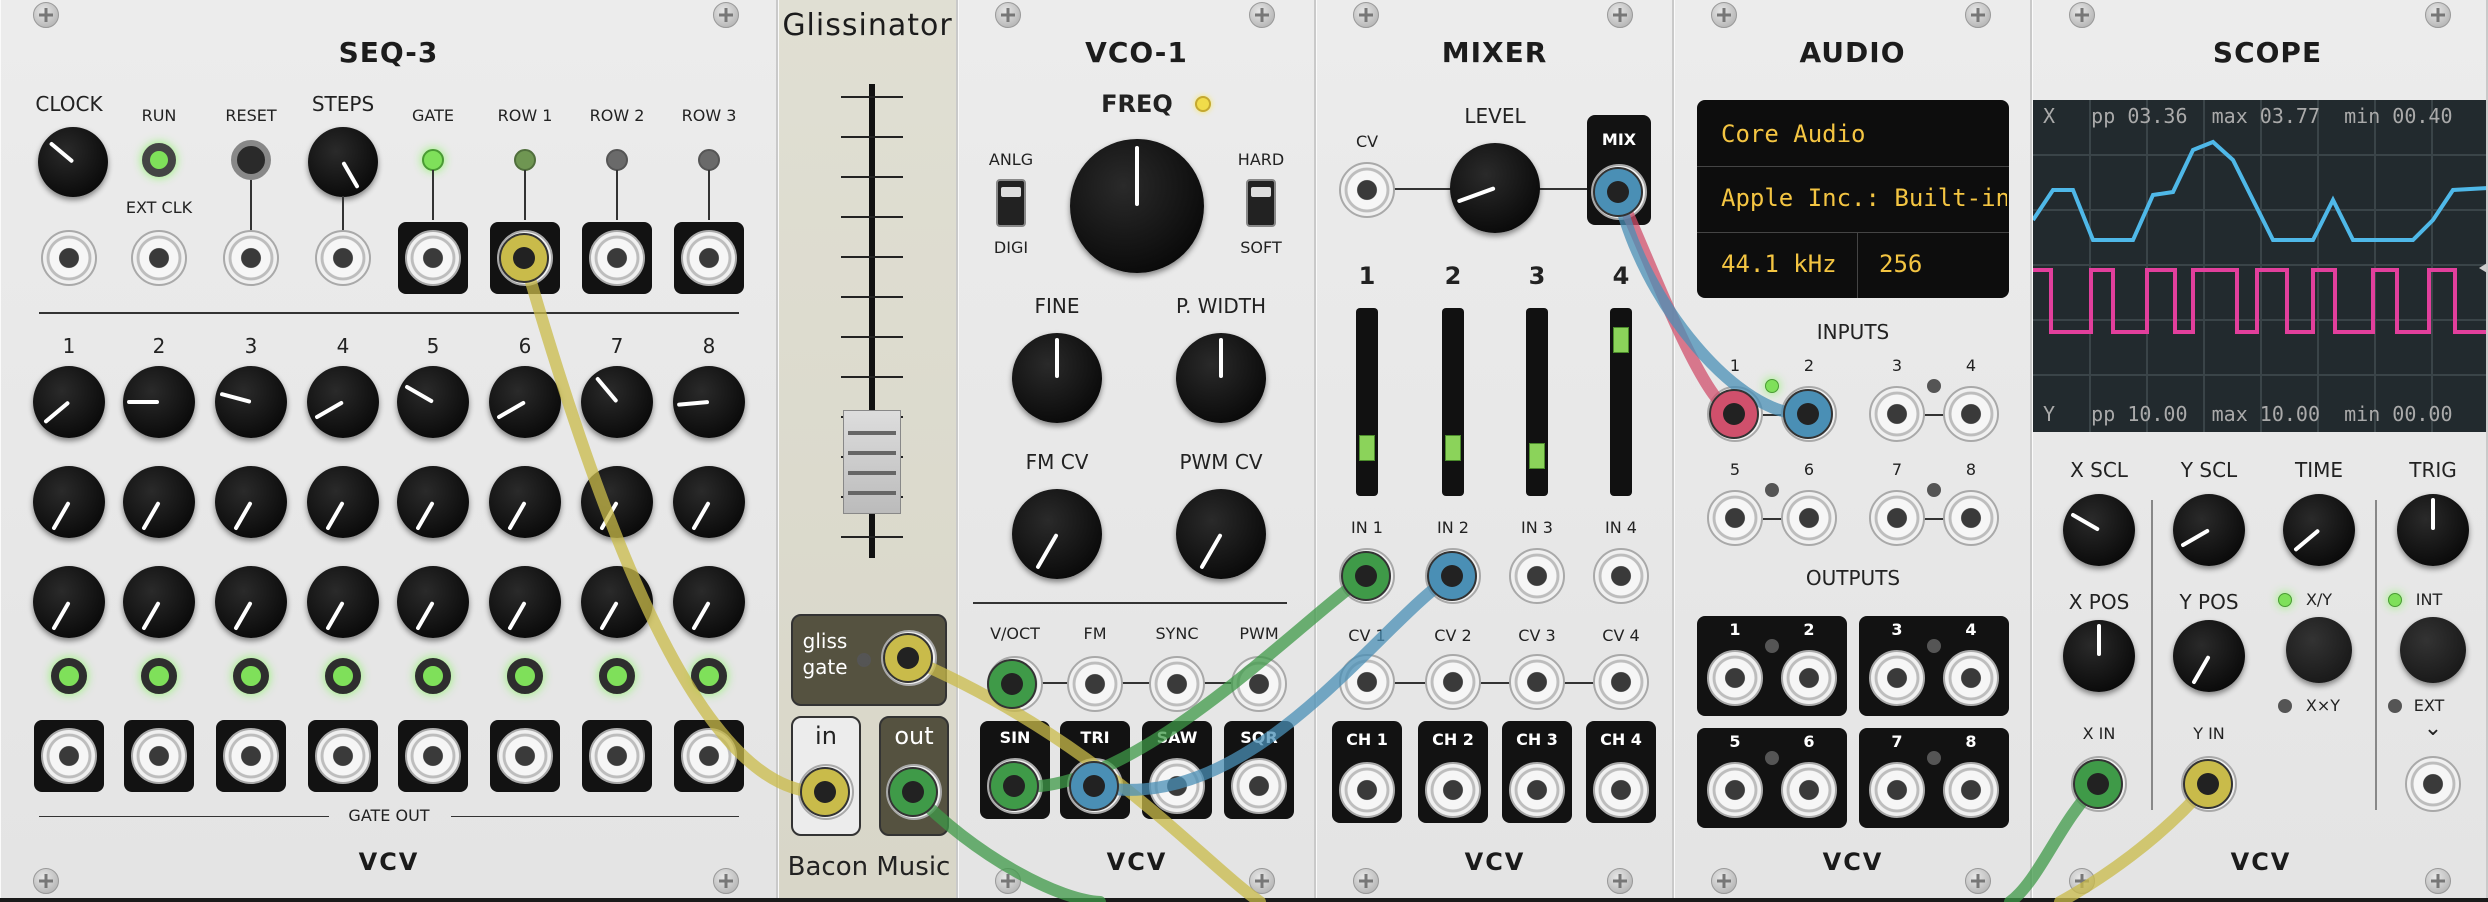 This screenshot has width=2488, height=902. Describe the element at coordinates (709, 676) in the screenshot. I see `step-8-gate-button` at that location.